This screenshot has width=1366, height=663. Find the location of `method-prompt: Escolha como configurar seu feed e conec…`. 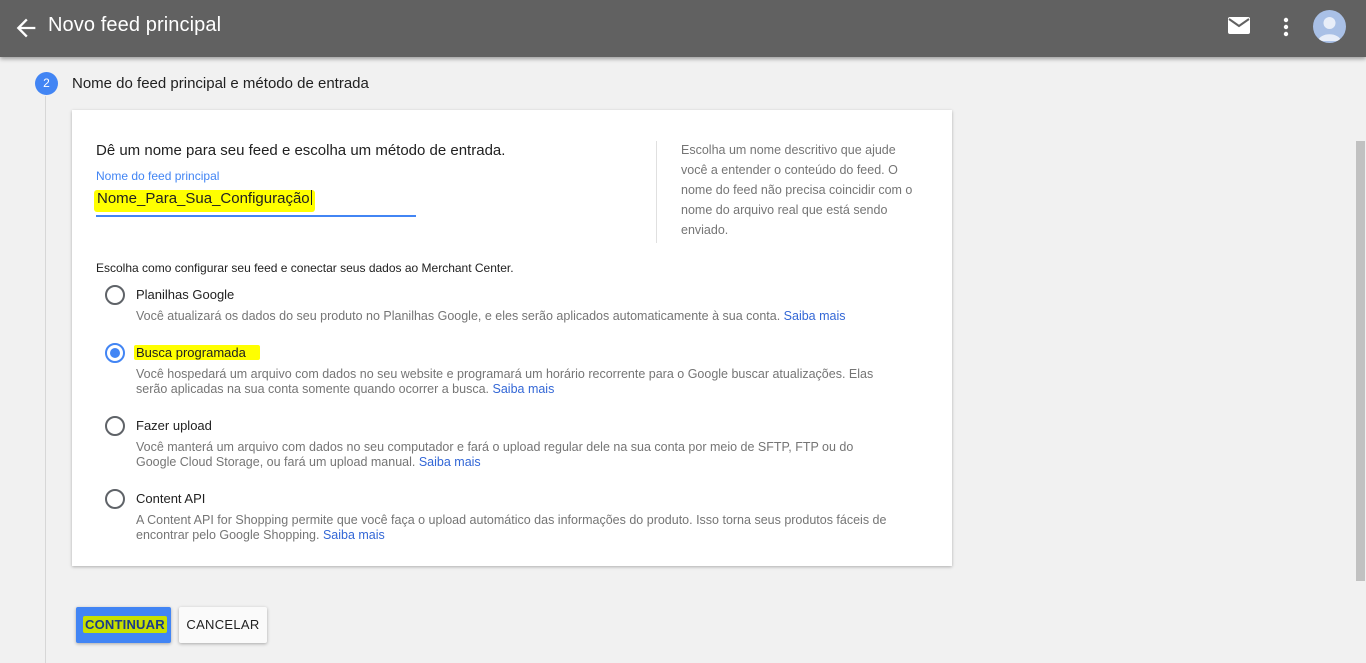

method-prompt: Escolha como configurar seu feed e conec… is located at coordinates (305, 268).